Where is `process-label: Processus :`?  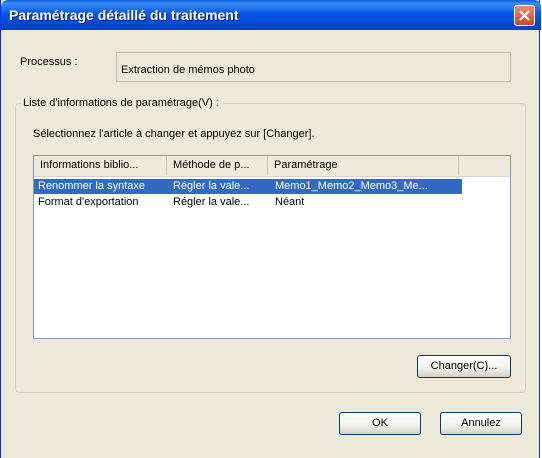
process-label: Processus : is located at coordinates (49, 62).